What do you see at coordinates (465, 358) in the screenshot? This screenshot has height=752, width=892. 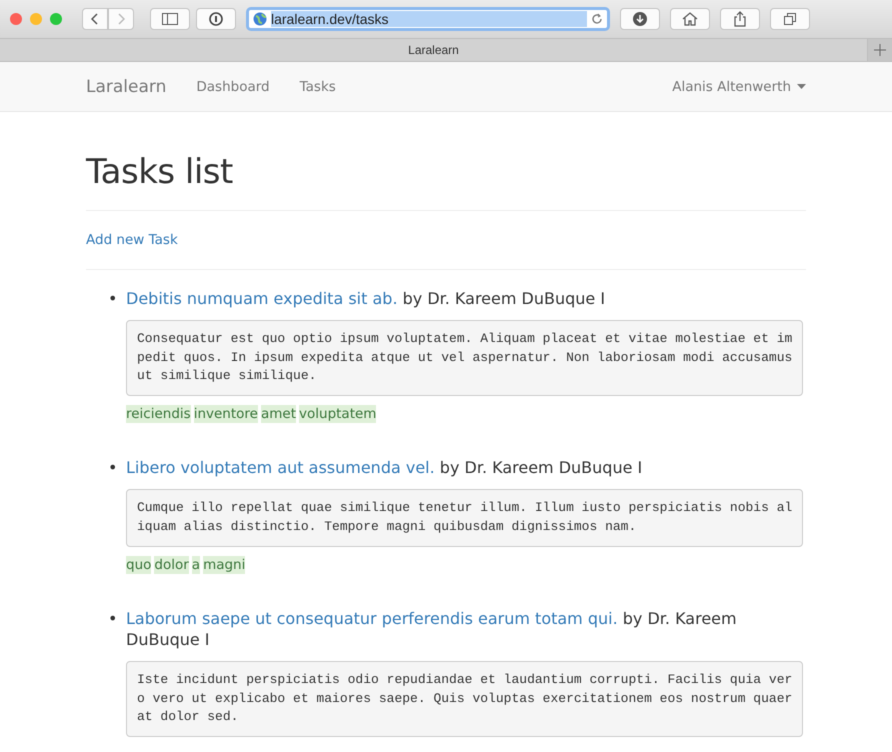 I see `task-description: Consequatur est quo optio ipsum voluptatem. Aliquam placeat et vitae molestiae et impedit quos. In ipsum expedita atque ut vel aspernatur. Non laboriosam modi accusamus ut similique similique.` at bounding box center [465, 358].